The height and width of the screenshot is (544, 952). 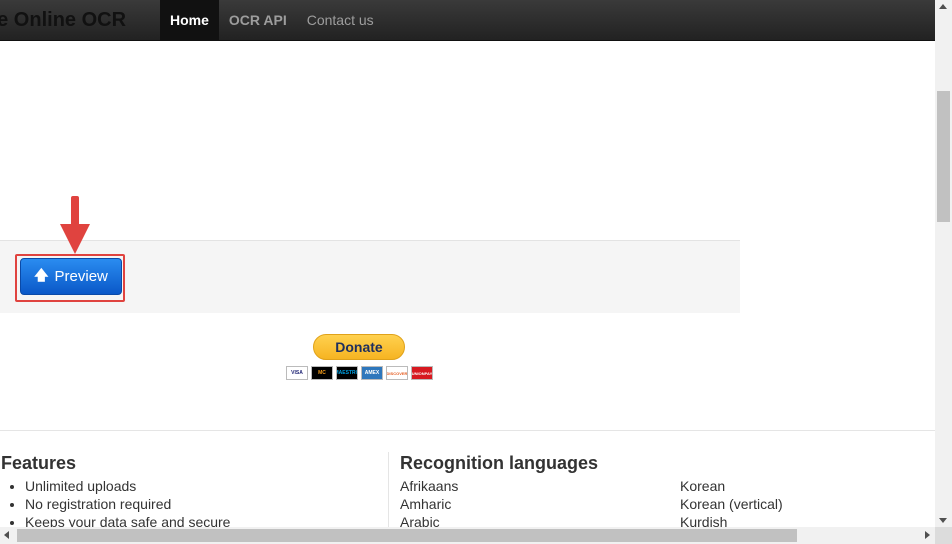 I want to click on top-navbar: ee Online OCR Home OCR API Contact us, so click(x=467, y=20).